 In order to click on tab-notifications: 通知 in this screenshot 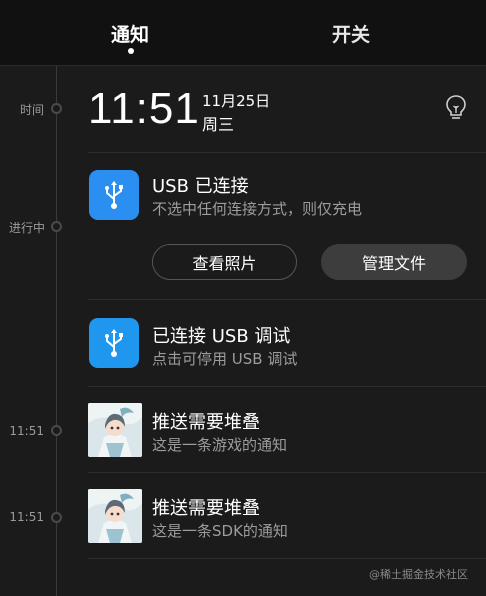, I will do `click(130, 33)`.